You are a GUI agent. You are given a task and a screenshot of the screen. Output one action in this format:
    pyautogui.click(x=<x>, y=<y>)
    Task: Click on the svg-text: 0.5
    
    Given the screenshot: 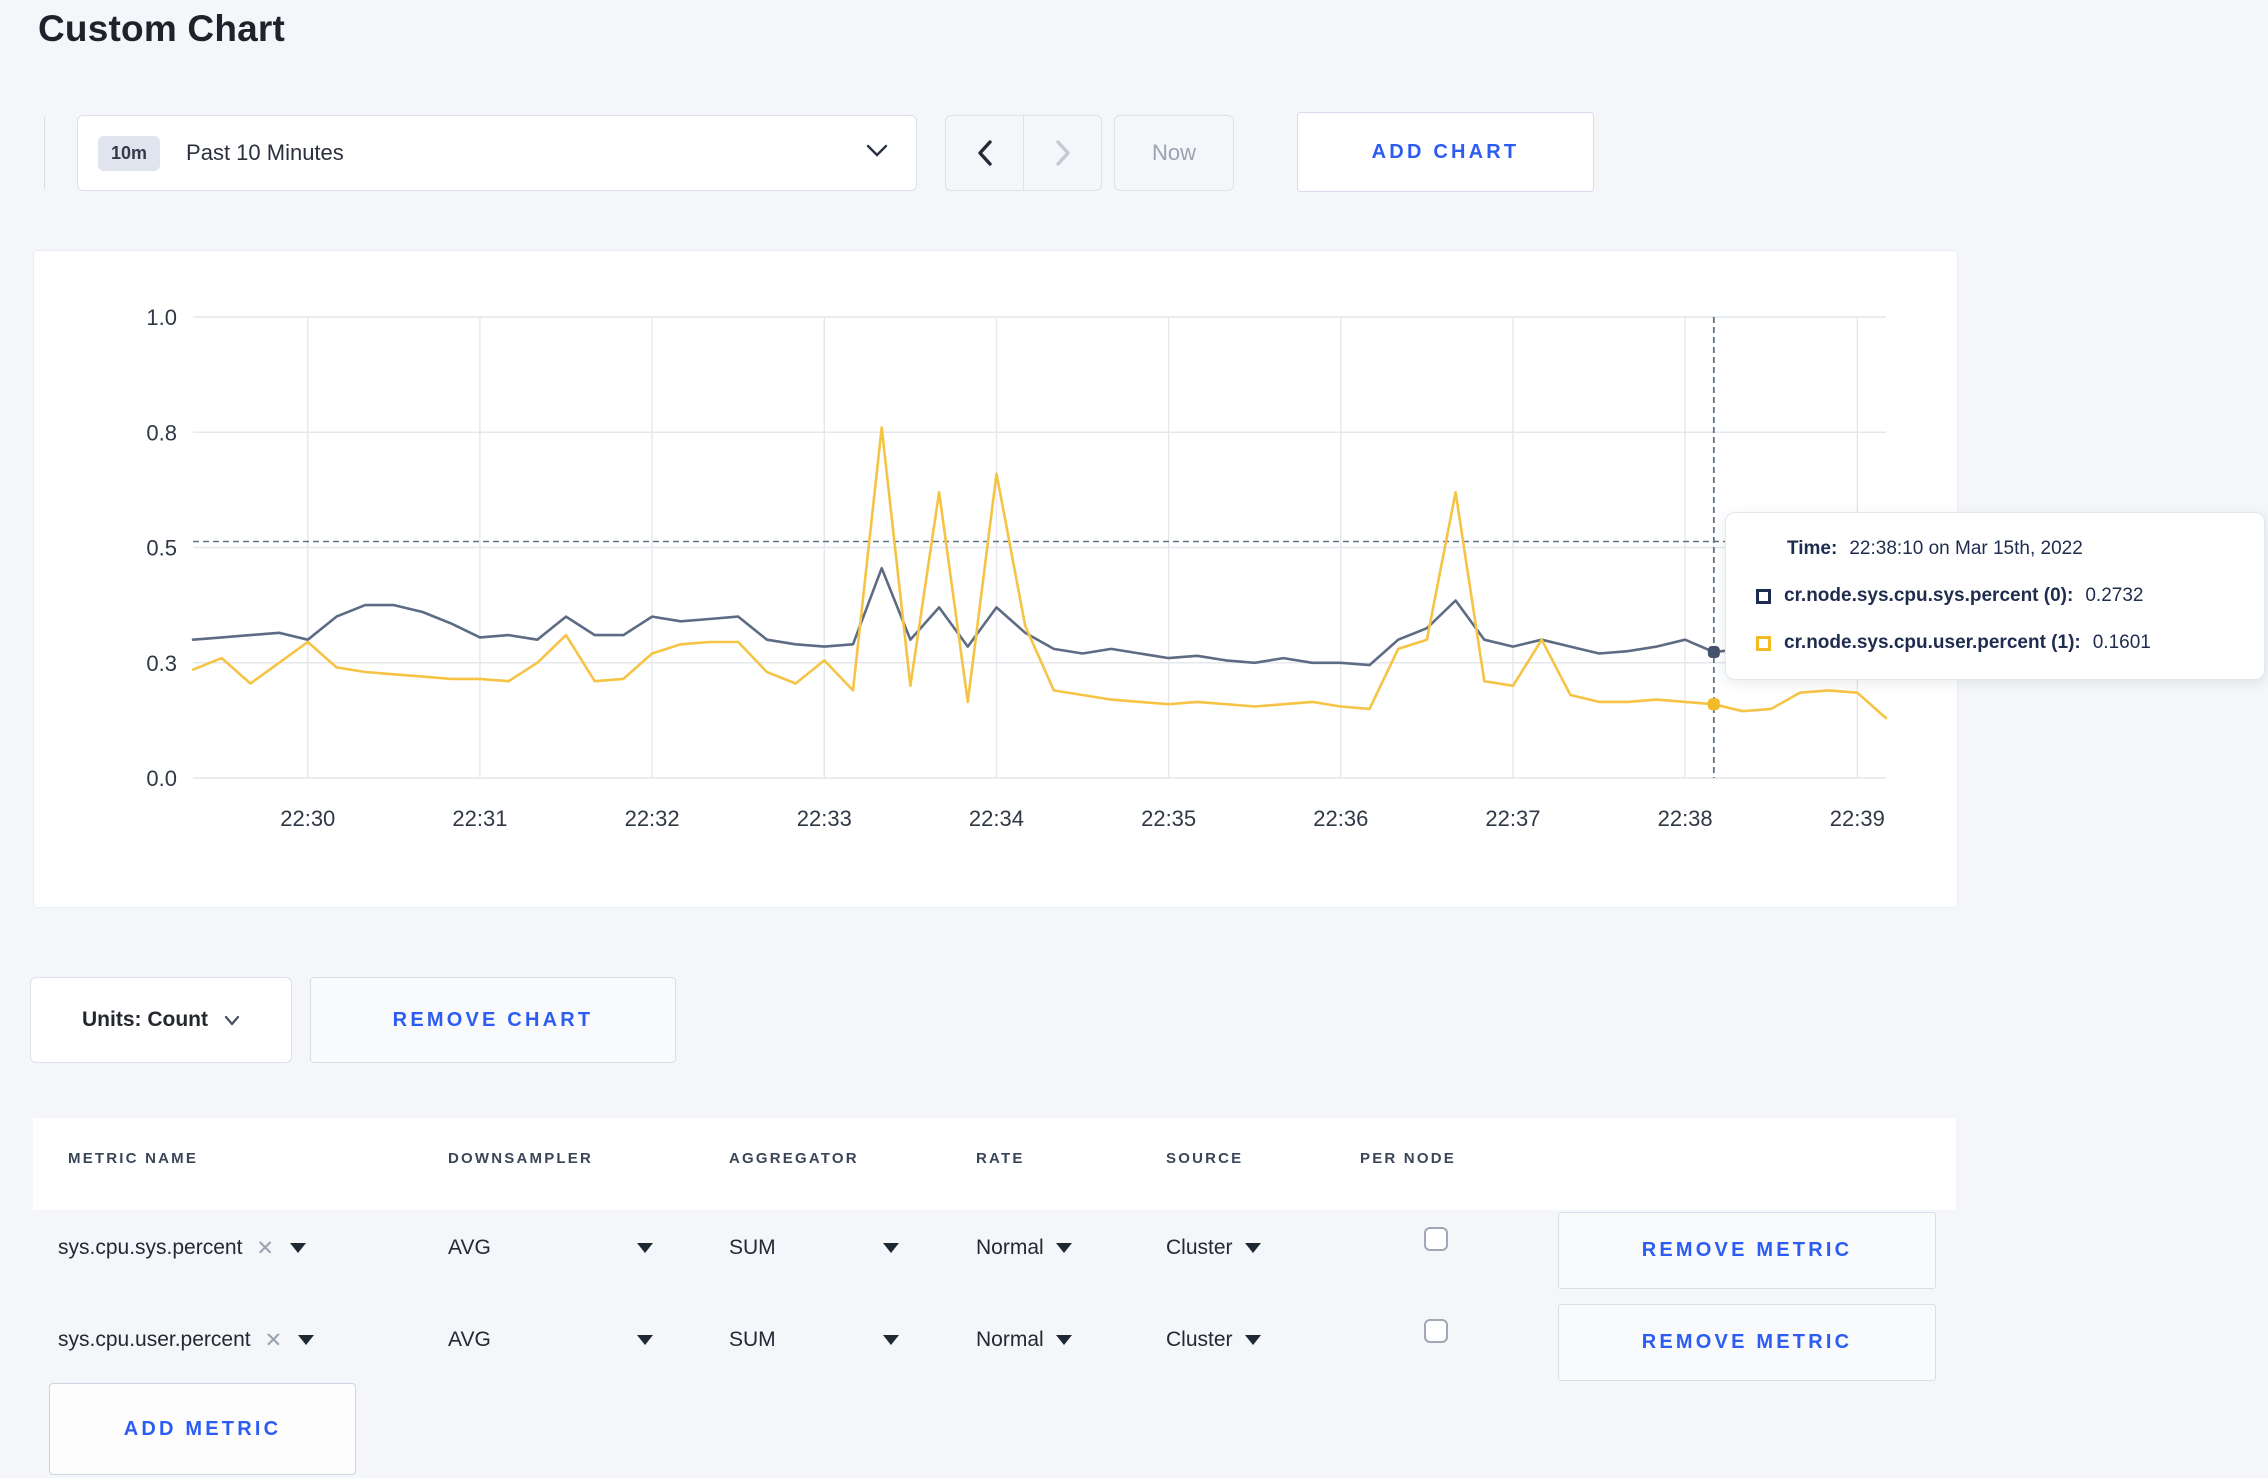 What is the action you would take?
    pyautogui.click(x=161, y=548)
    